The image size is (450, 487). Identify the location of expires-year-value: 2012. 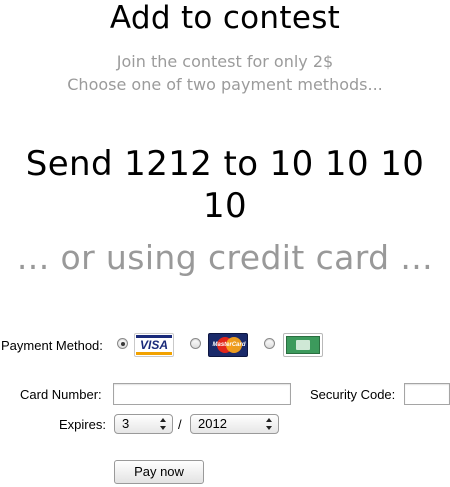
(212, 423).